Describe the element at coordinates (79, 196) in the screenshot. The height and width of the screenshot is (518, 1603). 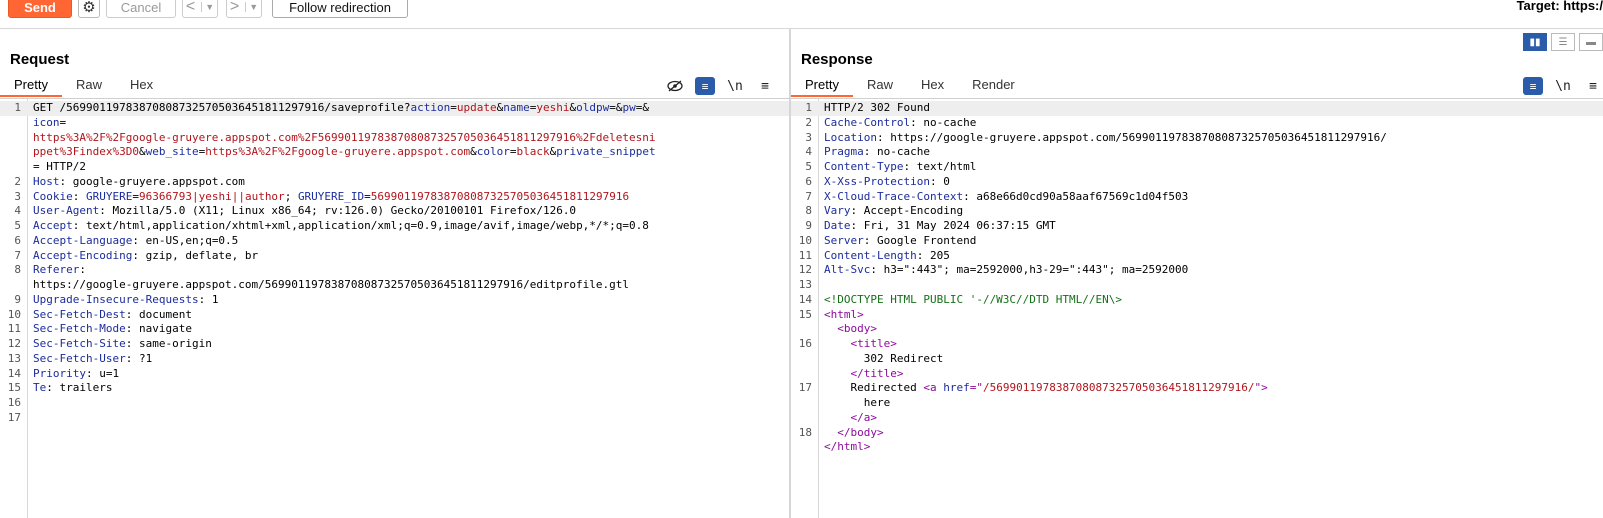
I see `code-token: :` at that location.